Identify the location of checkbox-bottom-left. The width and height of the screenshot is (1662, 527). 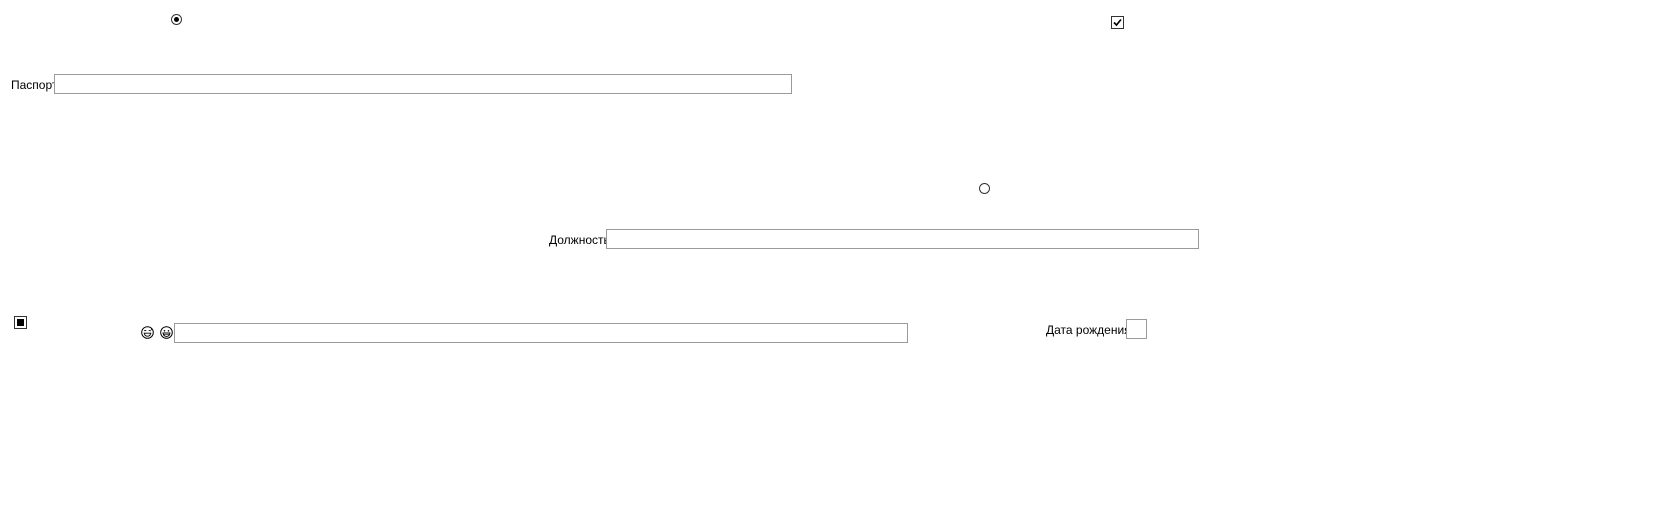
(20, 322).